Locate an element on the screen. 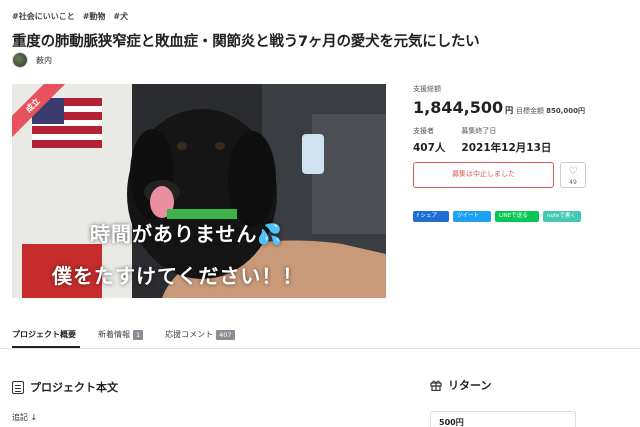 The width and height of the screenshot is (640, 427). funding-amount: 1,844,500 円 is located at coordinates (463, 107).